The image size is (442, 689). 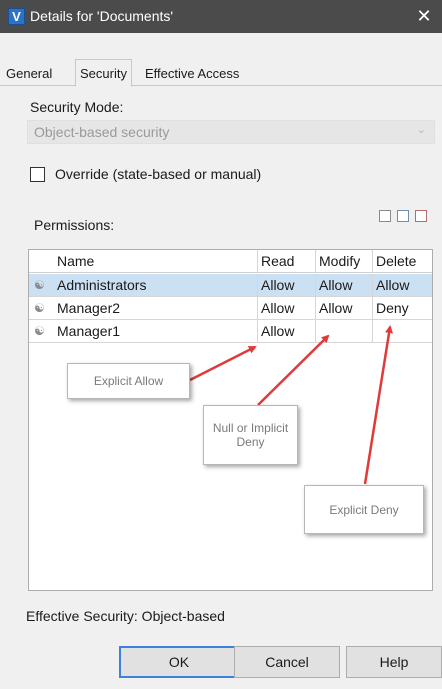 What do you see at coordinates (156, 261) in the screenshot?
I see `column-header-name: Name` at bounding box center [156, 261].